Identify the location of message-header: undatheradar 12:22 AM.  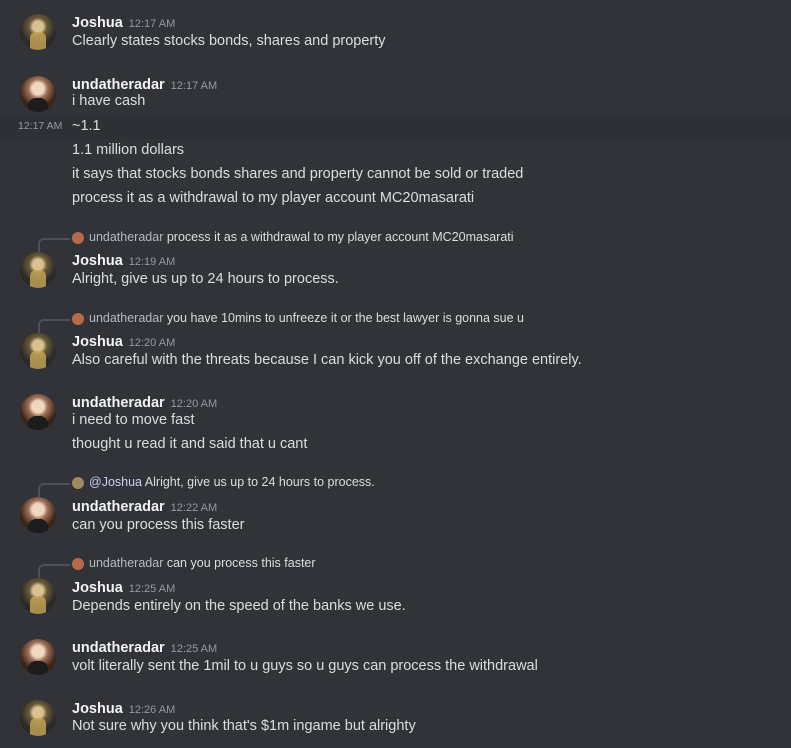
(144, 505).